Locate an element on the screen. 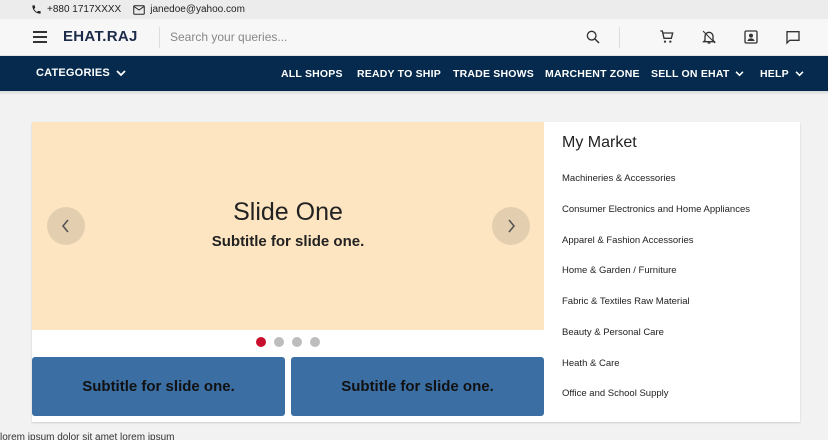 This screenshot has height=440, width=828. phone-icon is located at coordinates (36, 9).